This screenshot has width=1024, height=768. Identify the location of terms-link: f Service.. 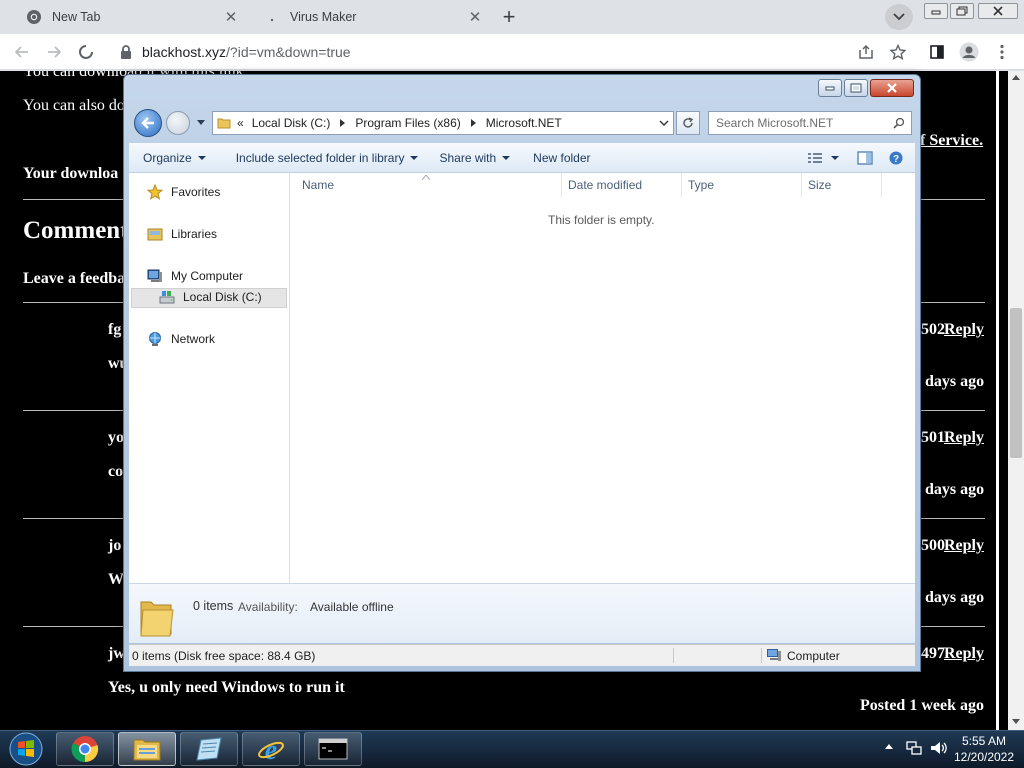
(951, 141).